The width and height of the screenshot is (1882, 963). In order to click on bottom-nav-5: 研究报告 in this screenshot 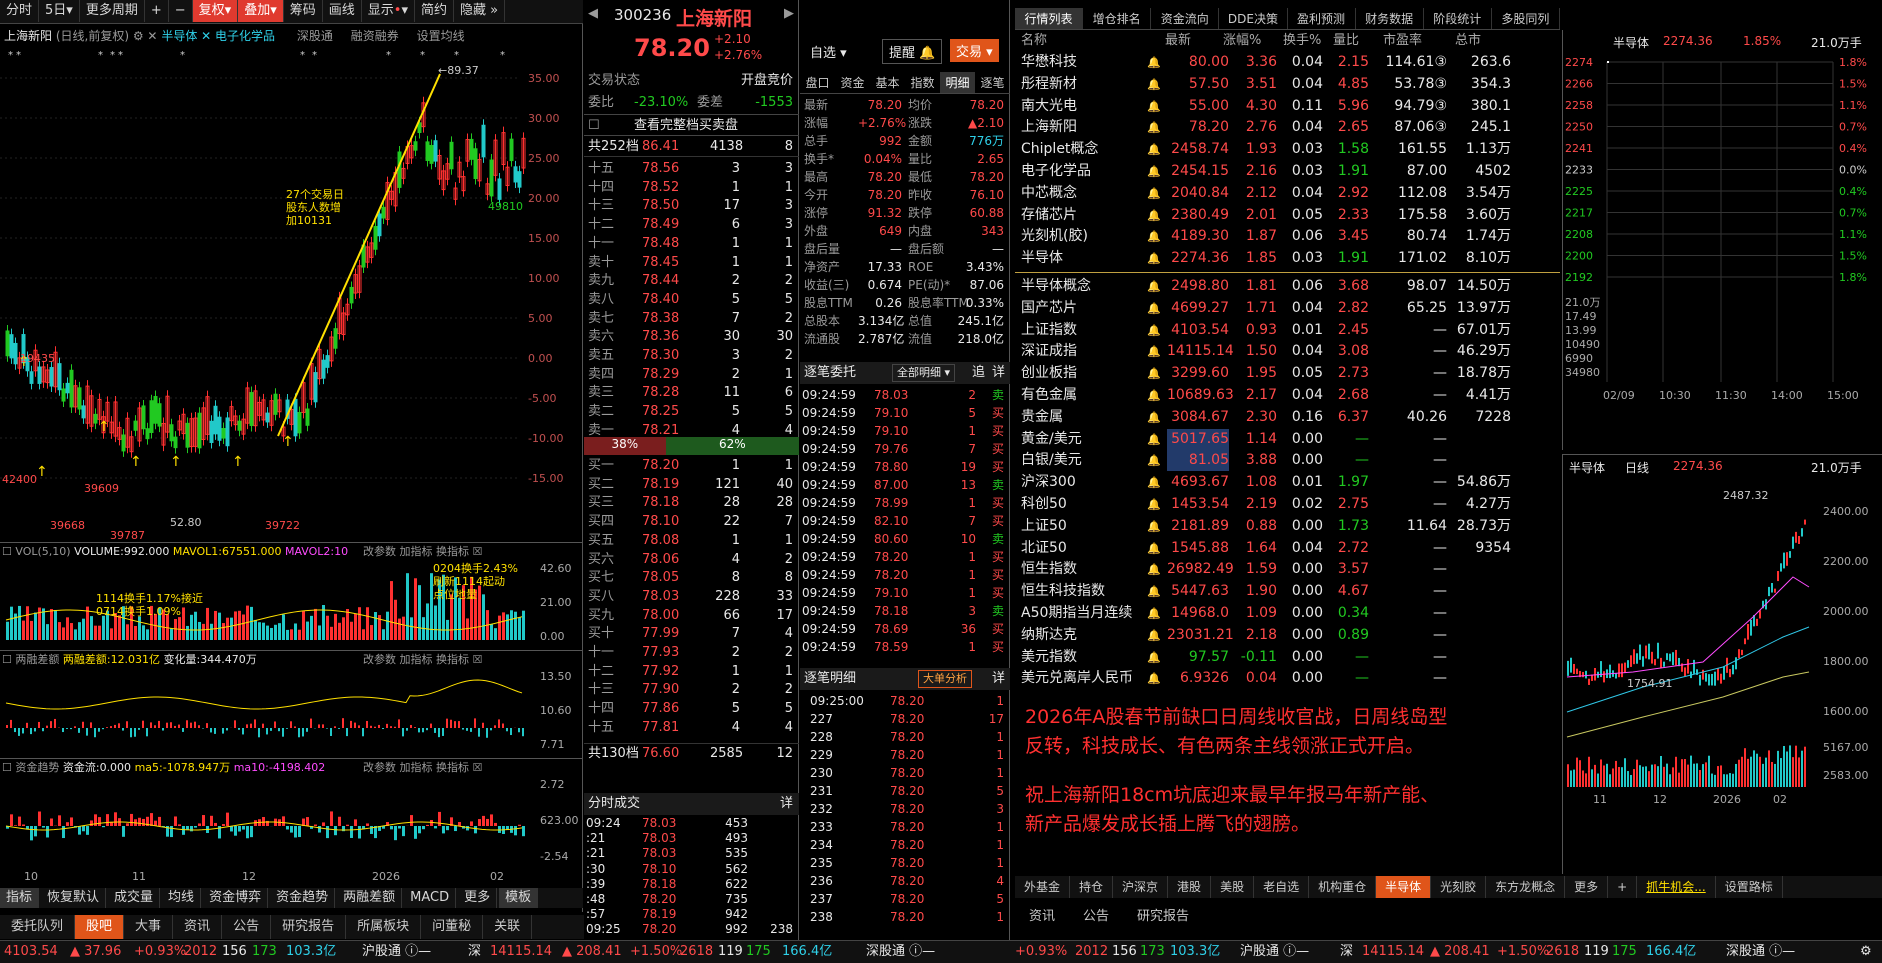, I will do `click(309, 927)`.